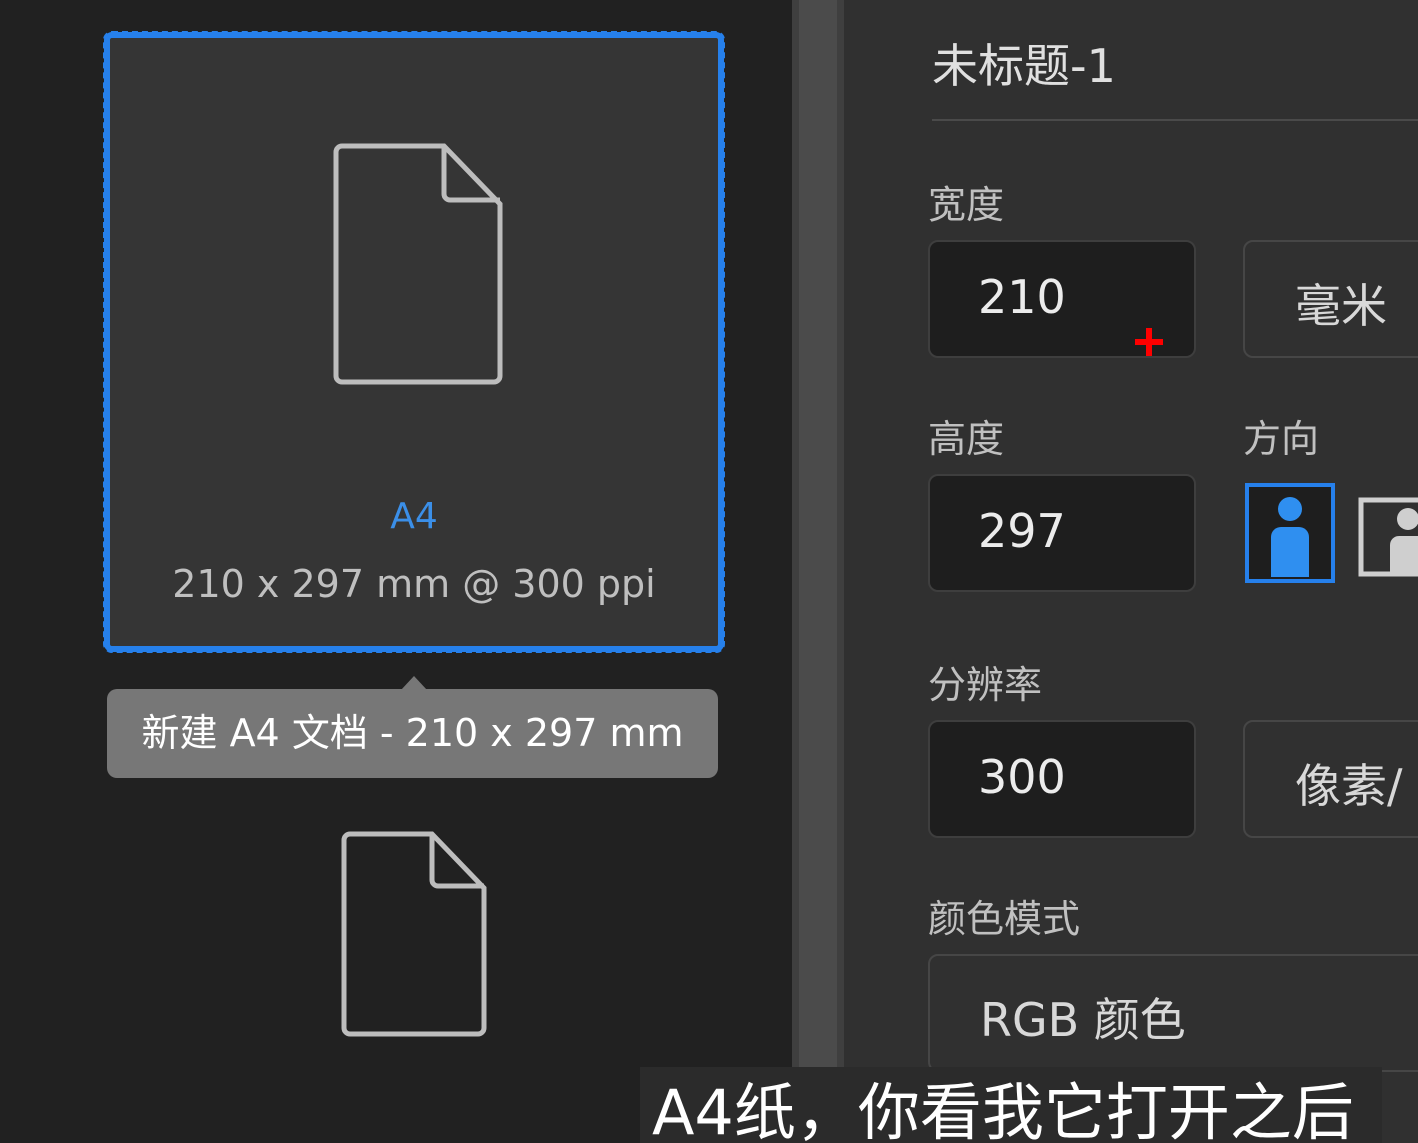 The image size is (1418, 1143). I want to click on color-mode-select: RGB 颜色, so click(1173, 1013).